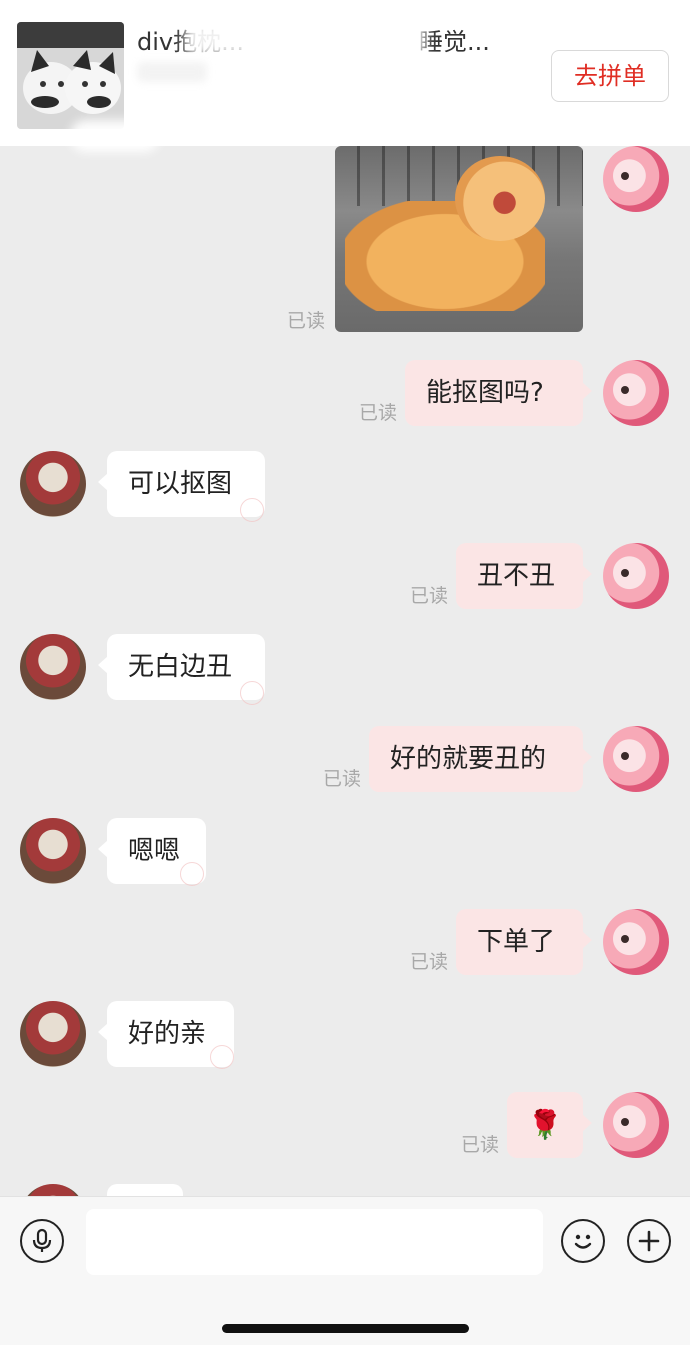  What do you see at coordinates (480, 759) in the screenshot?
I see `message-bubble-self: 好的就要丑的` at bounding box center [480, 759].